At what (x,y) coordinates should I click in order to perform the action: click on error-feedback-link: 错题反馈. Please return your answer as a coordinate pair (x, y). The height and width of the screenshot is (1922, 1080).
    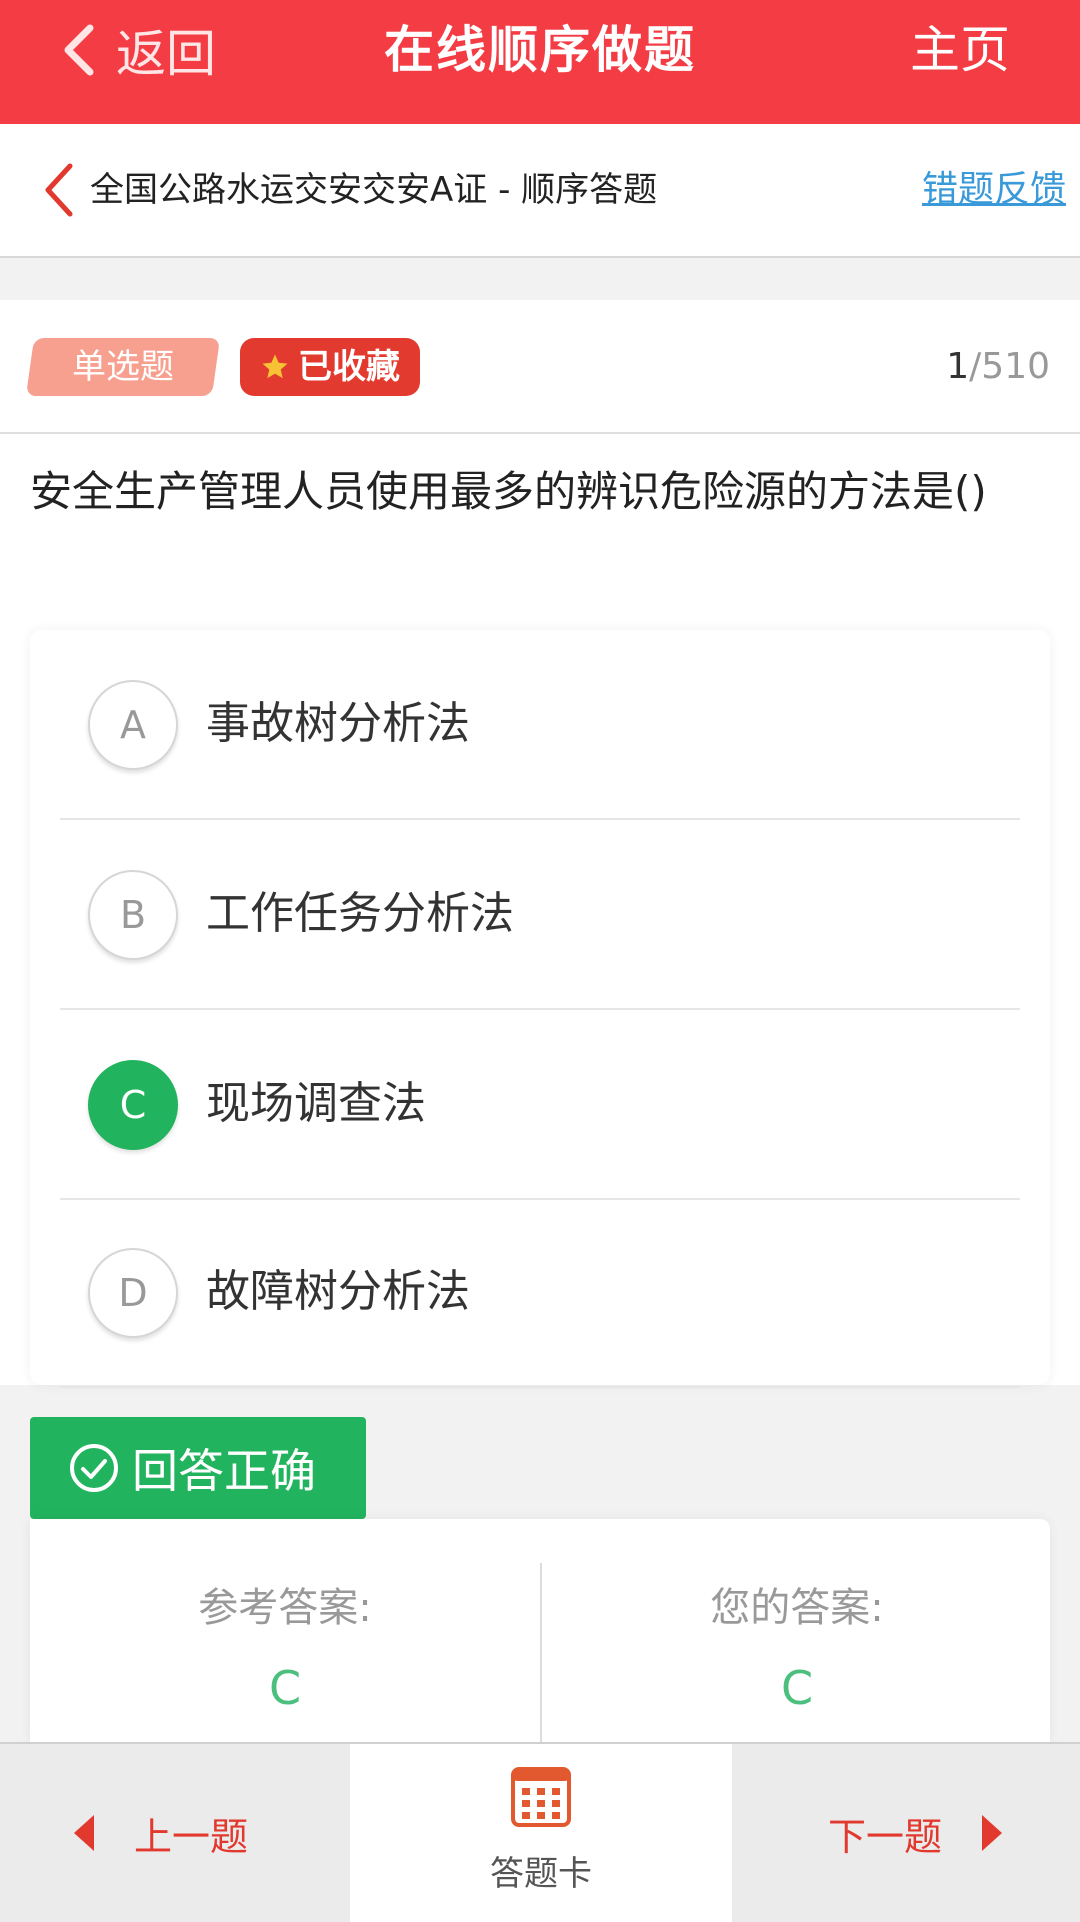
    Looking at the image, I should click on (994, 190).